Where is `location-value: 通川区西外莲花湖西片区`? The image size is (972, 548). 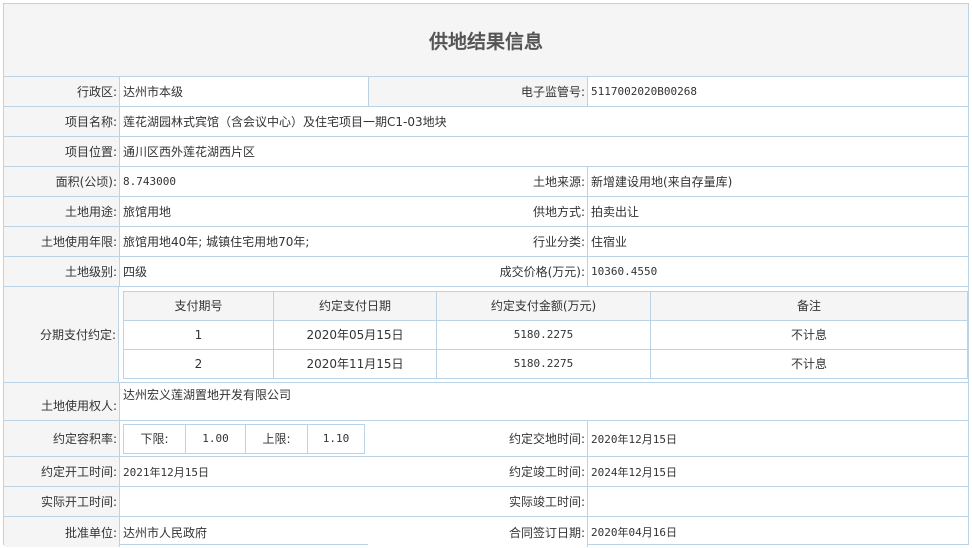 location-value: 通川区西外莲花湖西片区 is located at coordinates (189, 152).